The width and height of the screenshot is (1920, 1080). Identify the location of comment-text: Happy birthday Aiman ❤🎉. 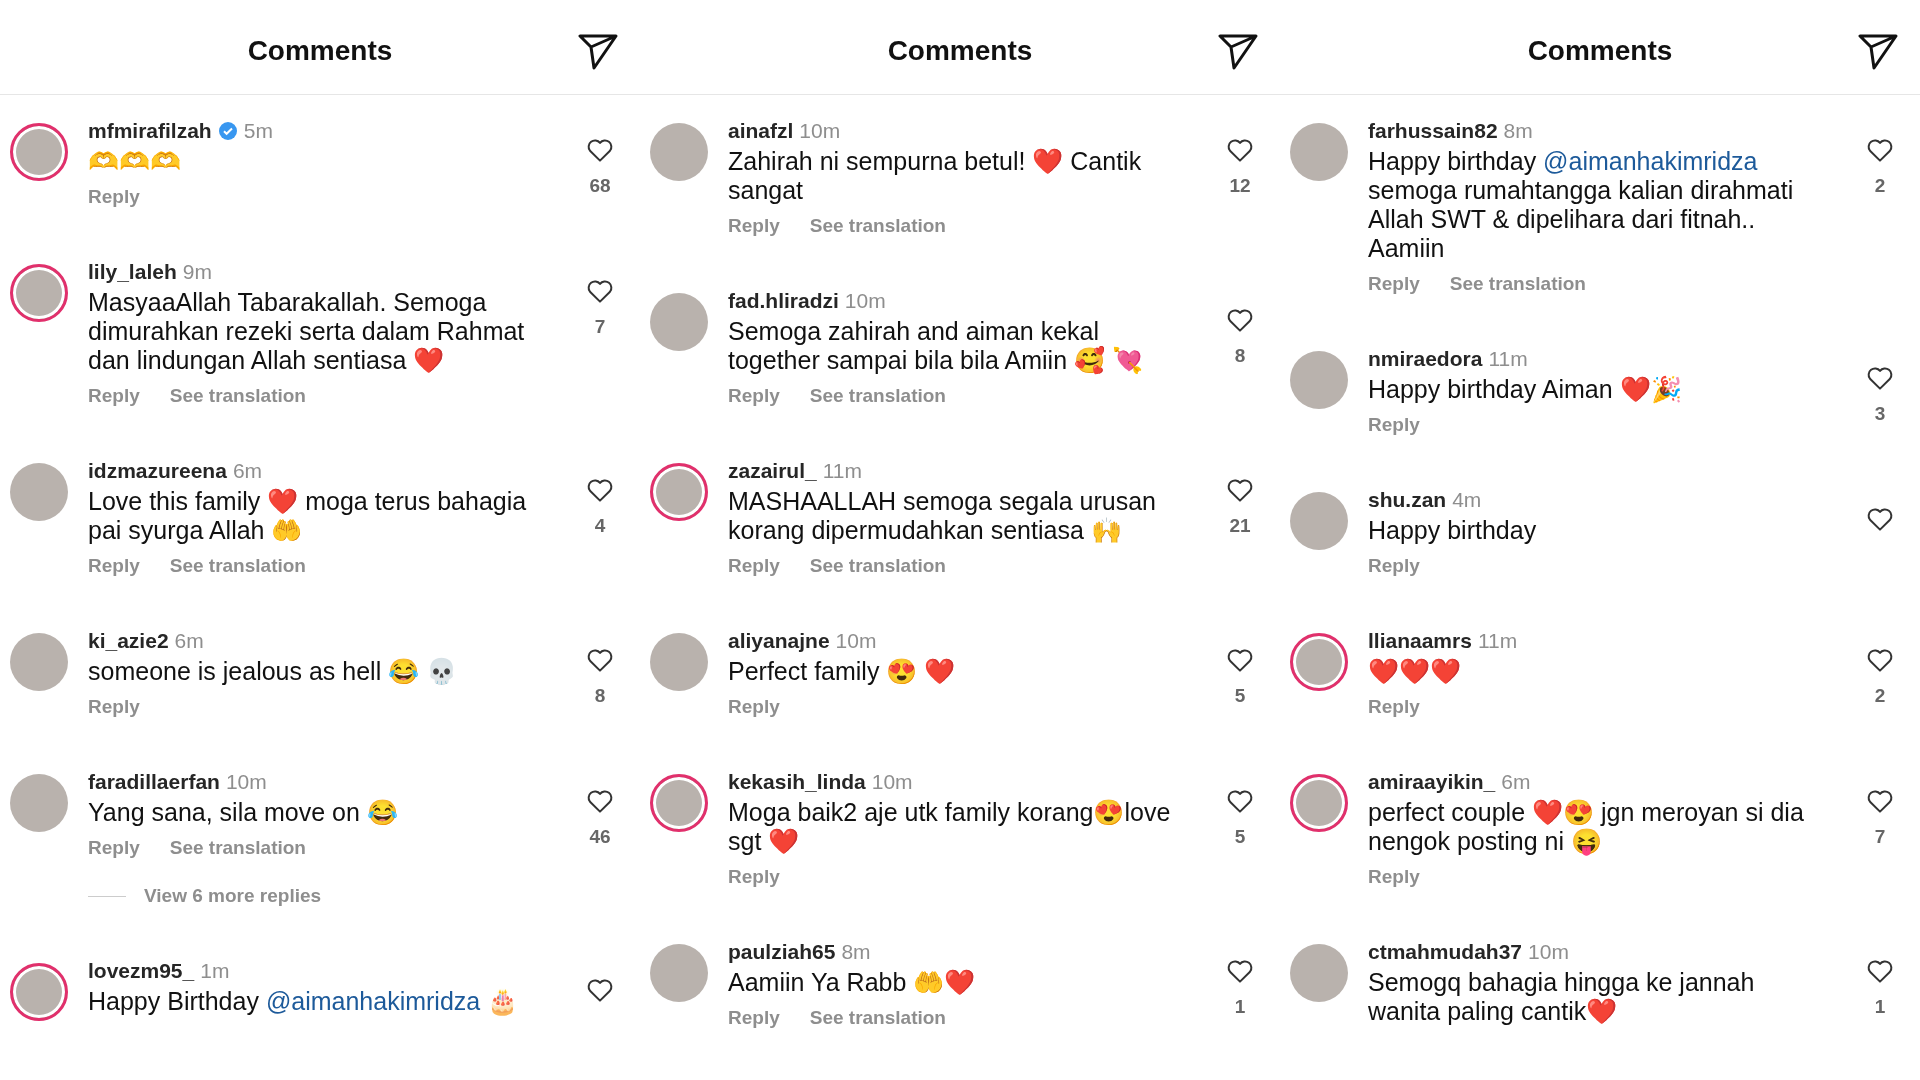
(1525, 389).